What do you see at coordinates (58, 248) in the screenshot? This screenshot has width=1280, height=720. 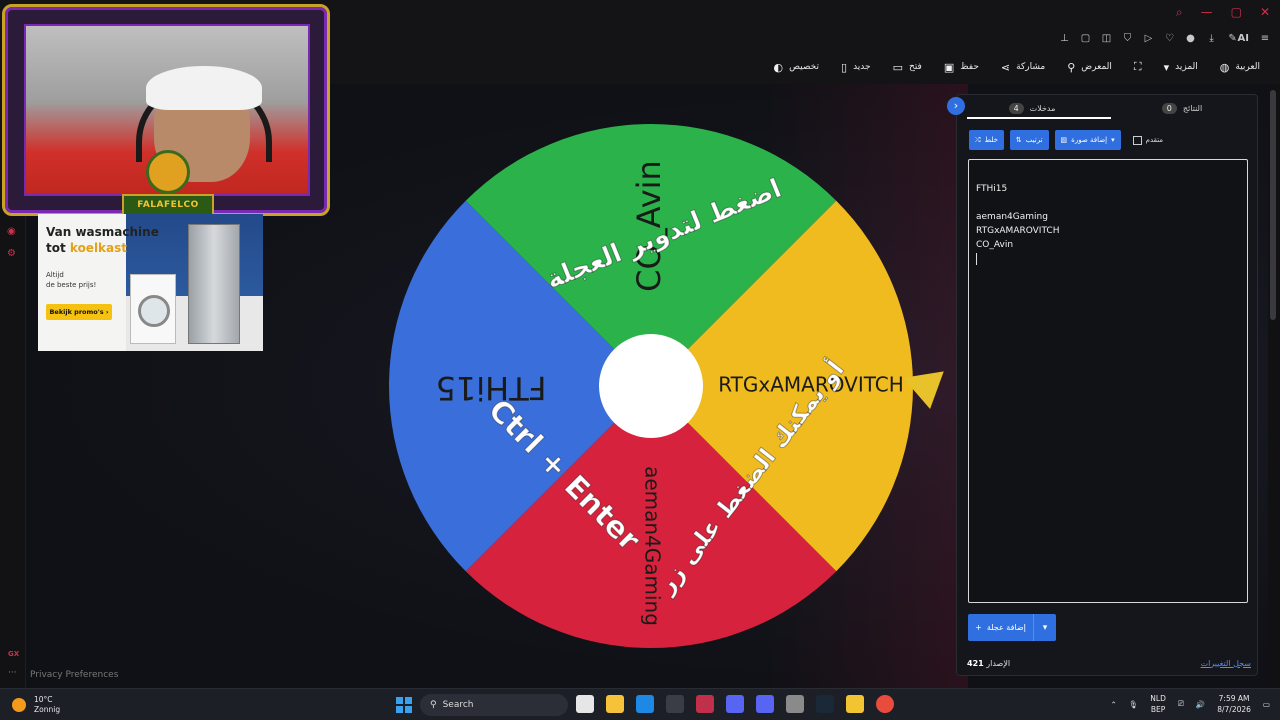 I see `ad-title-word: tot` at bounding box center [58, 248].